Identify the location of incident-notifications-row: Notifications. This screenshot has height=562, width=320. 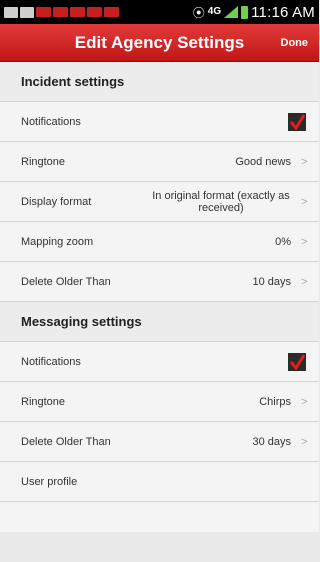
(159, 122).